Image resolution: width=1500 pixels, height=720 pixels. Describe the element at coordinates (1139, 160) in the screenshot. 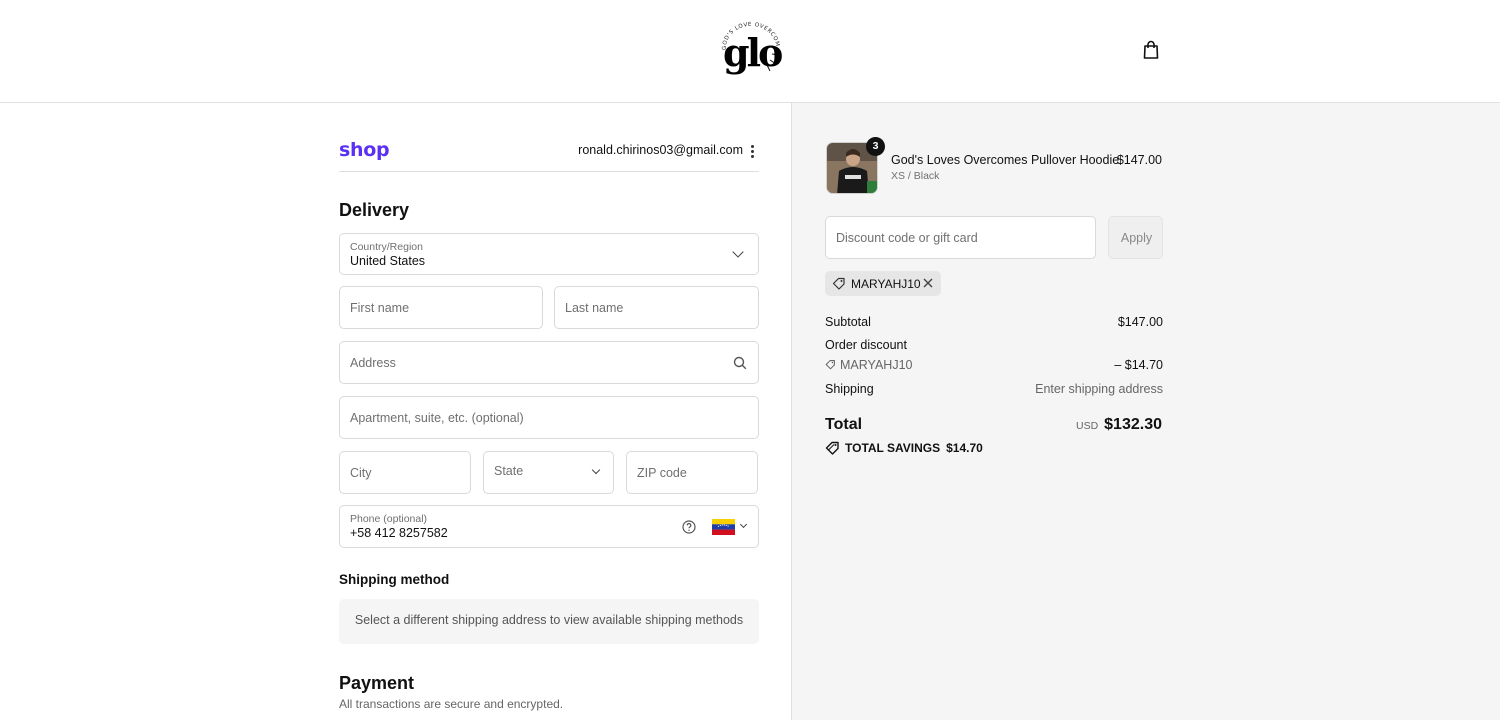

I see `product-price: $147.00` at that location.